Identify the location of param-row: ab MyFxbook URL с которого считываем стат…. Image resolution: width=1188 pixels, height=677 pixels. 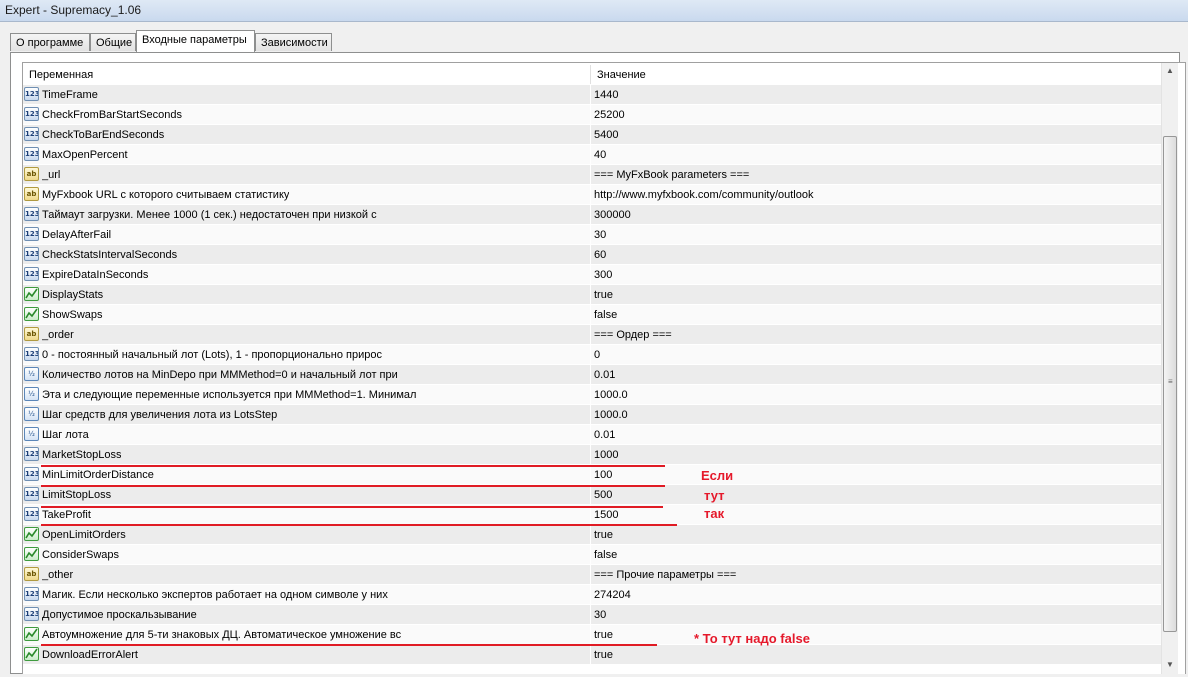
(592, 195).